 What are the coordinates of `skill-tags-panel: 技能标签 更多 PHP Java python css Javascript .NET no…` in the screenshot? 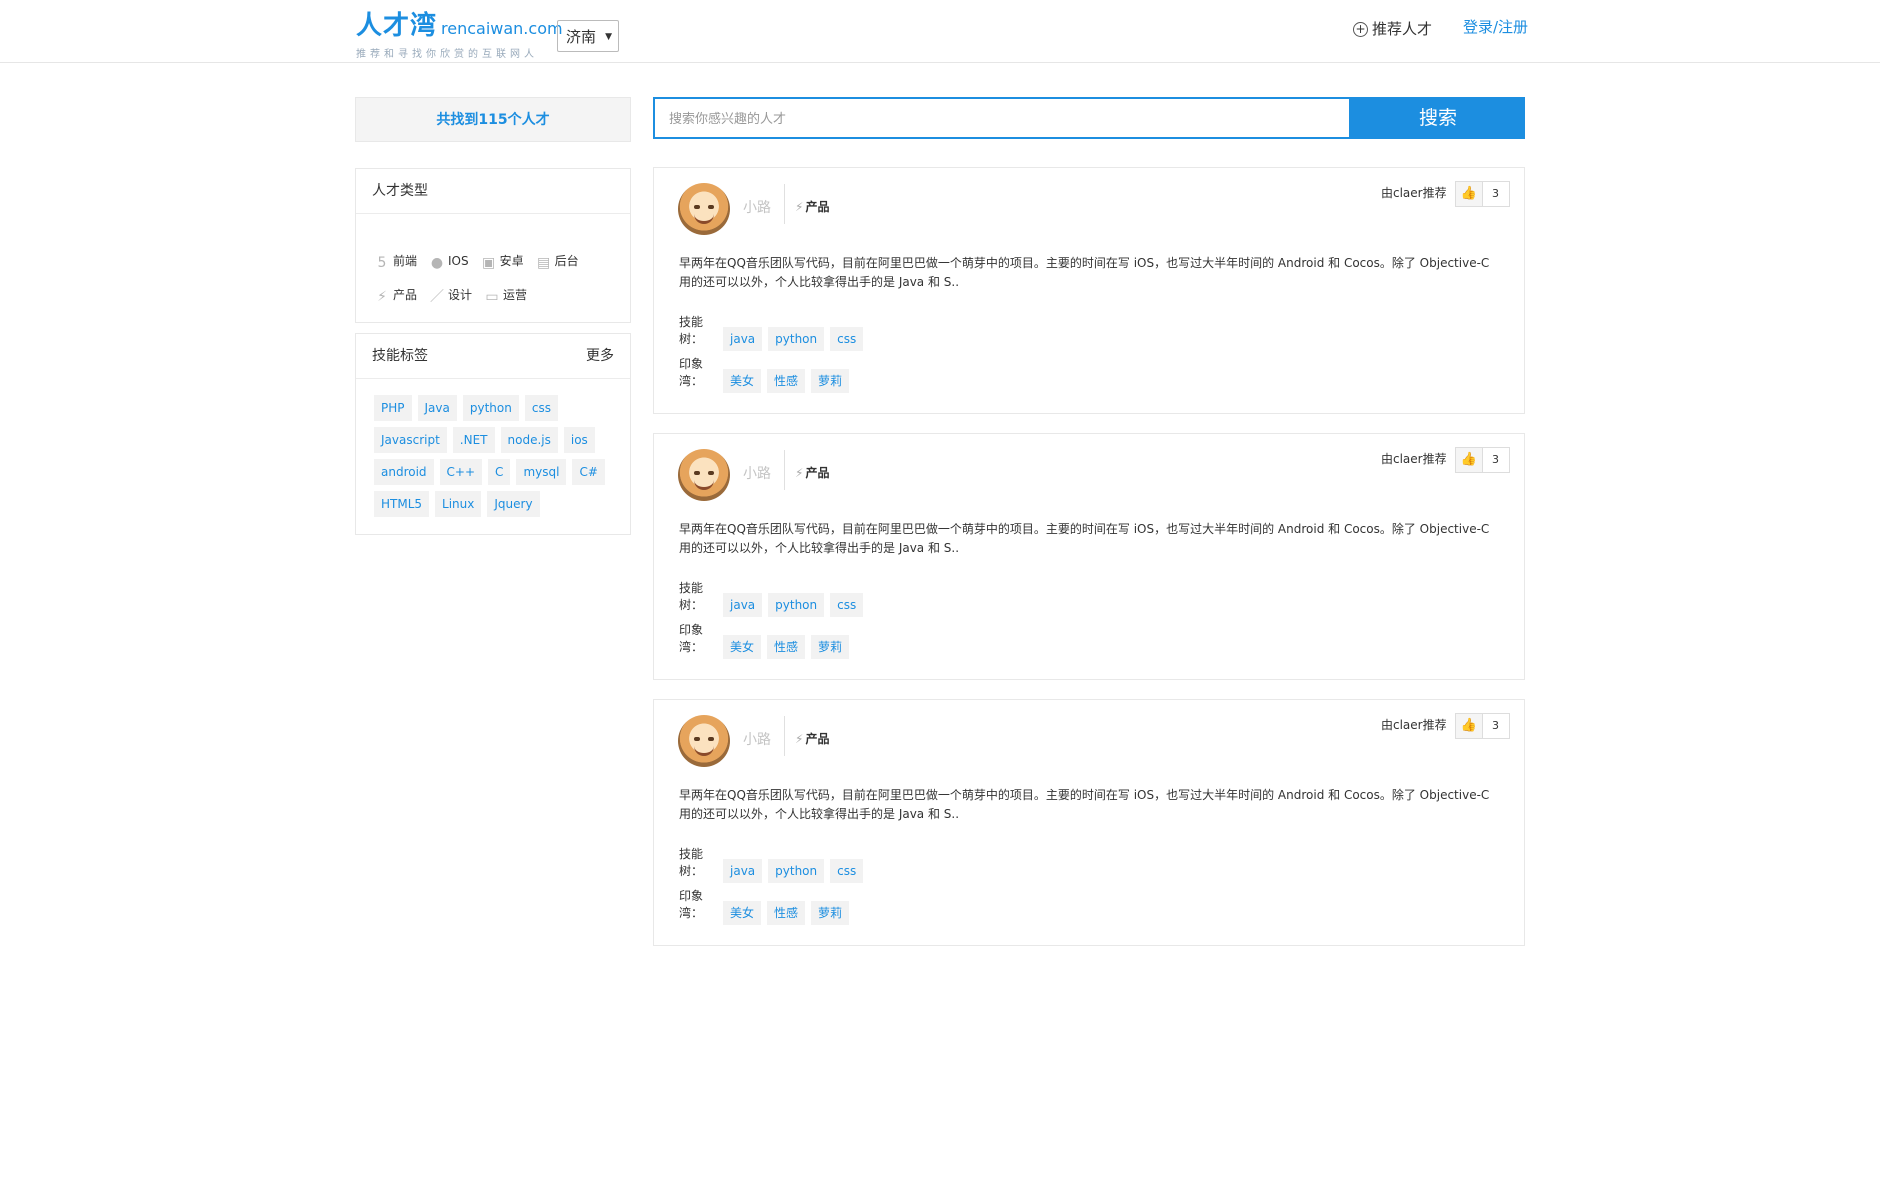 It's located at (493, 434).